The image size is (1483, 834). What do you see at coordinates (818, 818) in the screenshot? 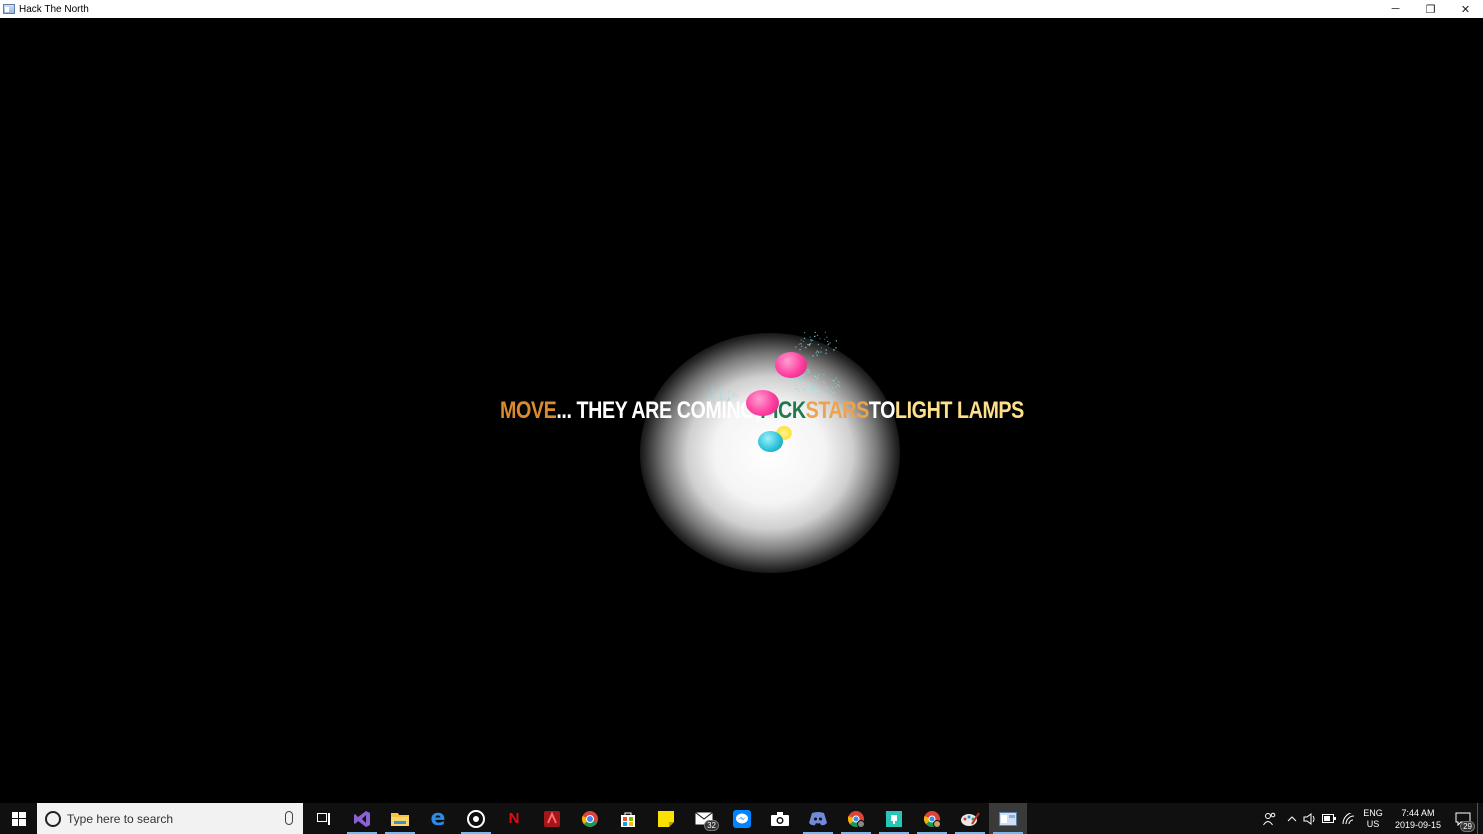
I see `discord-icon` at bounding box center [818, 818].